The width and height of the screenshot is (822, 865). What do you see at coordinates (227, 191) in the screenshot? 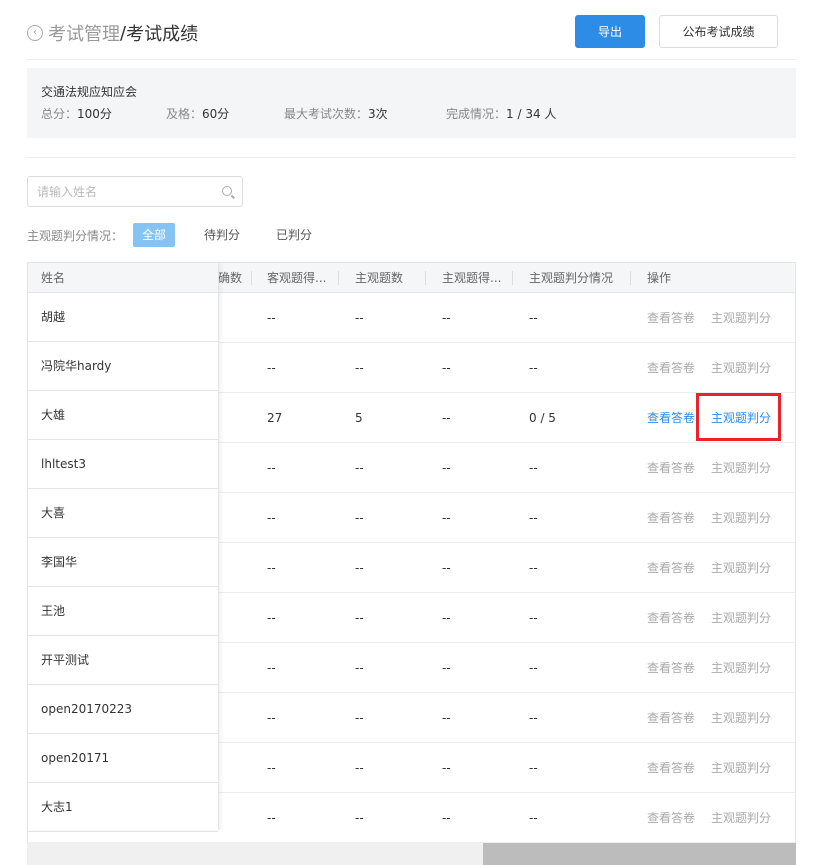
I see `search-icon` at bounding box center [227, 191].